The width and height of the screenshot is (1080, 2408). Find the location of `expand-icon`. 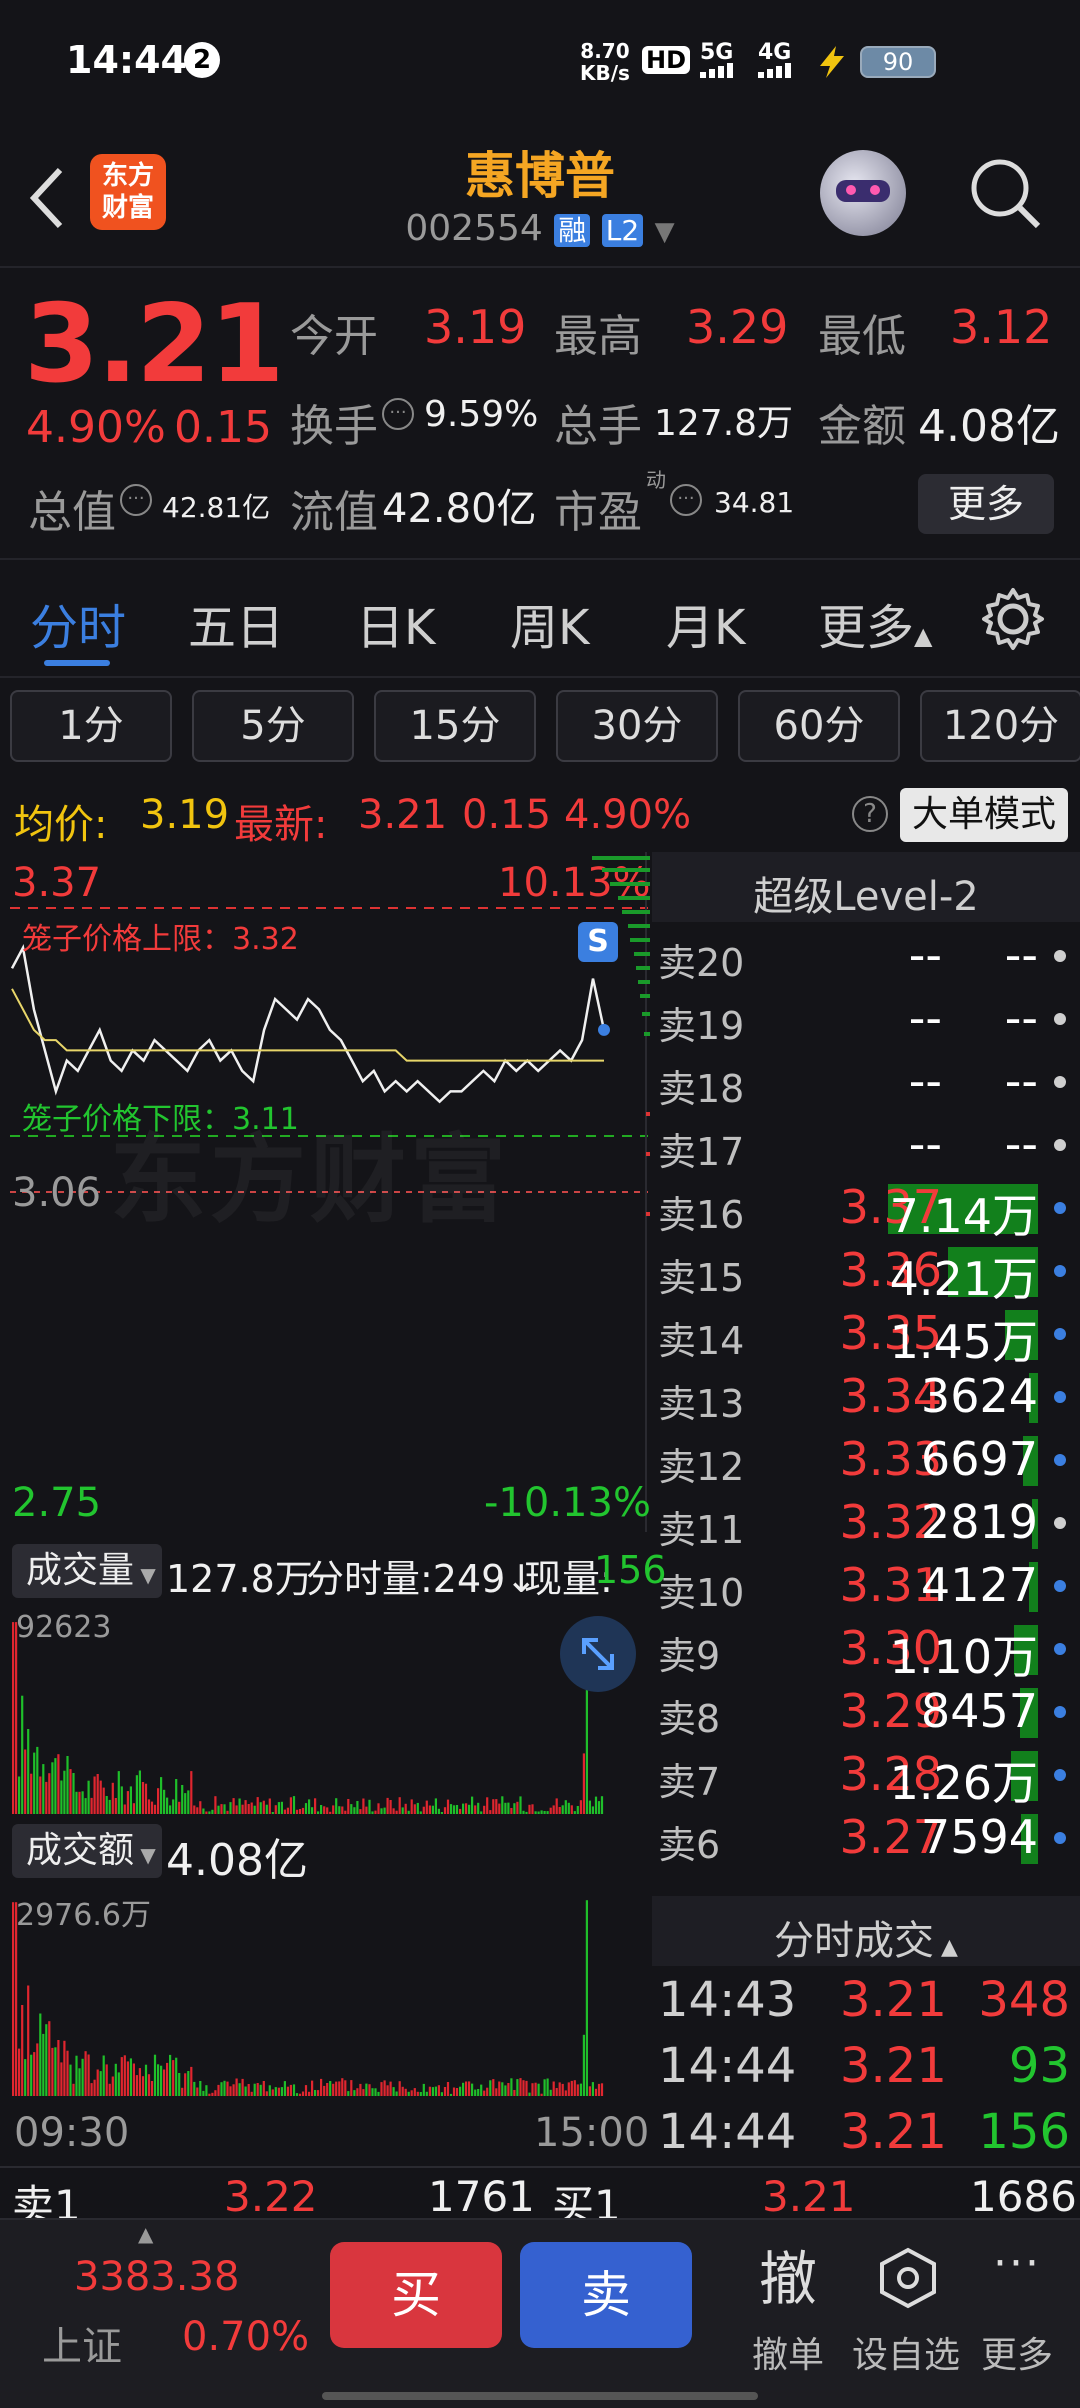

expand-icon is located at coordinates (598, 1654).